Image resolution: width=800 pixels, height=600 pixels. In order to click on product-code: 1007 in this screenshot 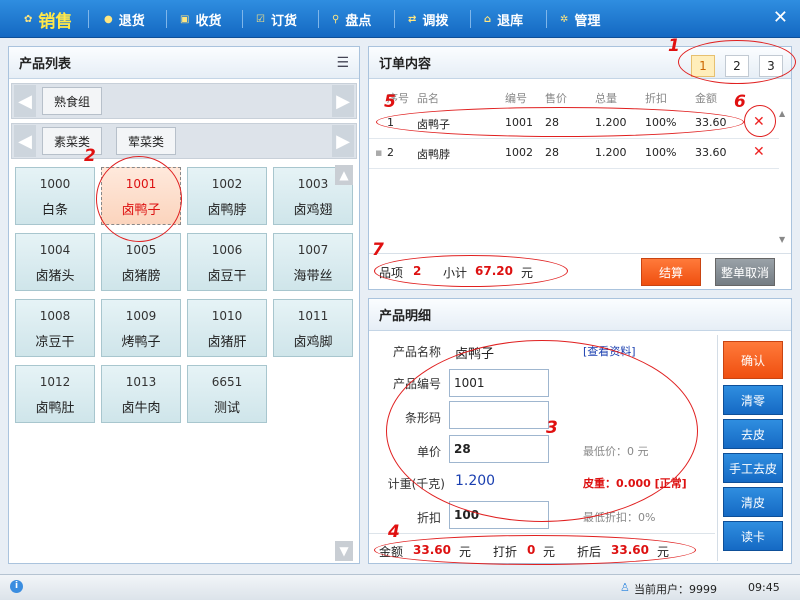, I will do `click(313, 250)`.